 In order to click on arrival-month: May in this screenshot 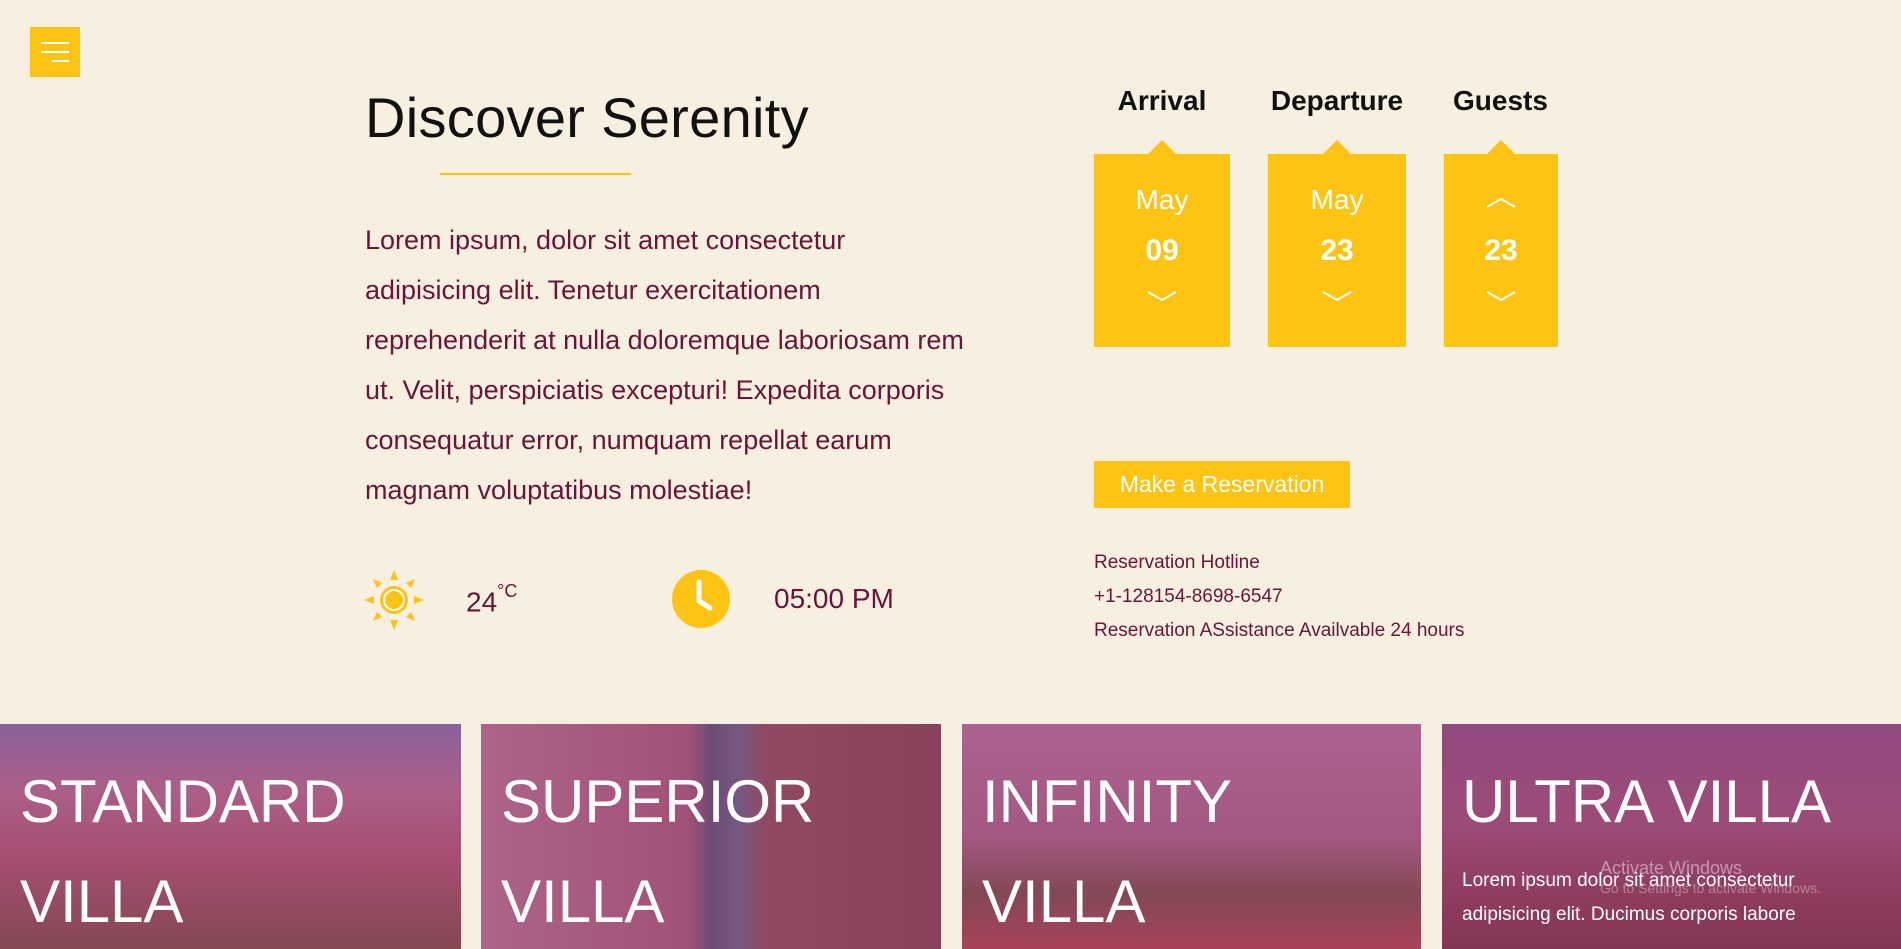, I will do `click(1162, 199)`.